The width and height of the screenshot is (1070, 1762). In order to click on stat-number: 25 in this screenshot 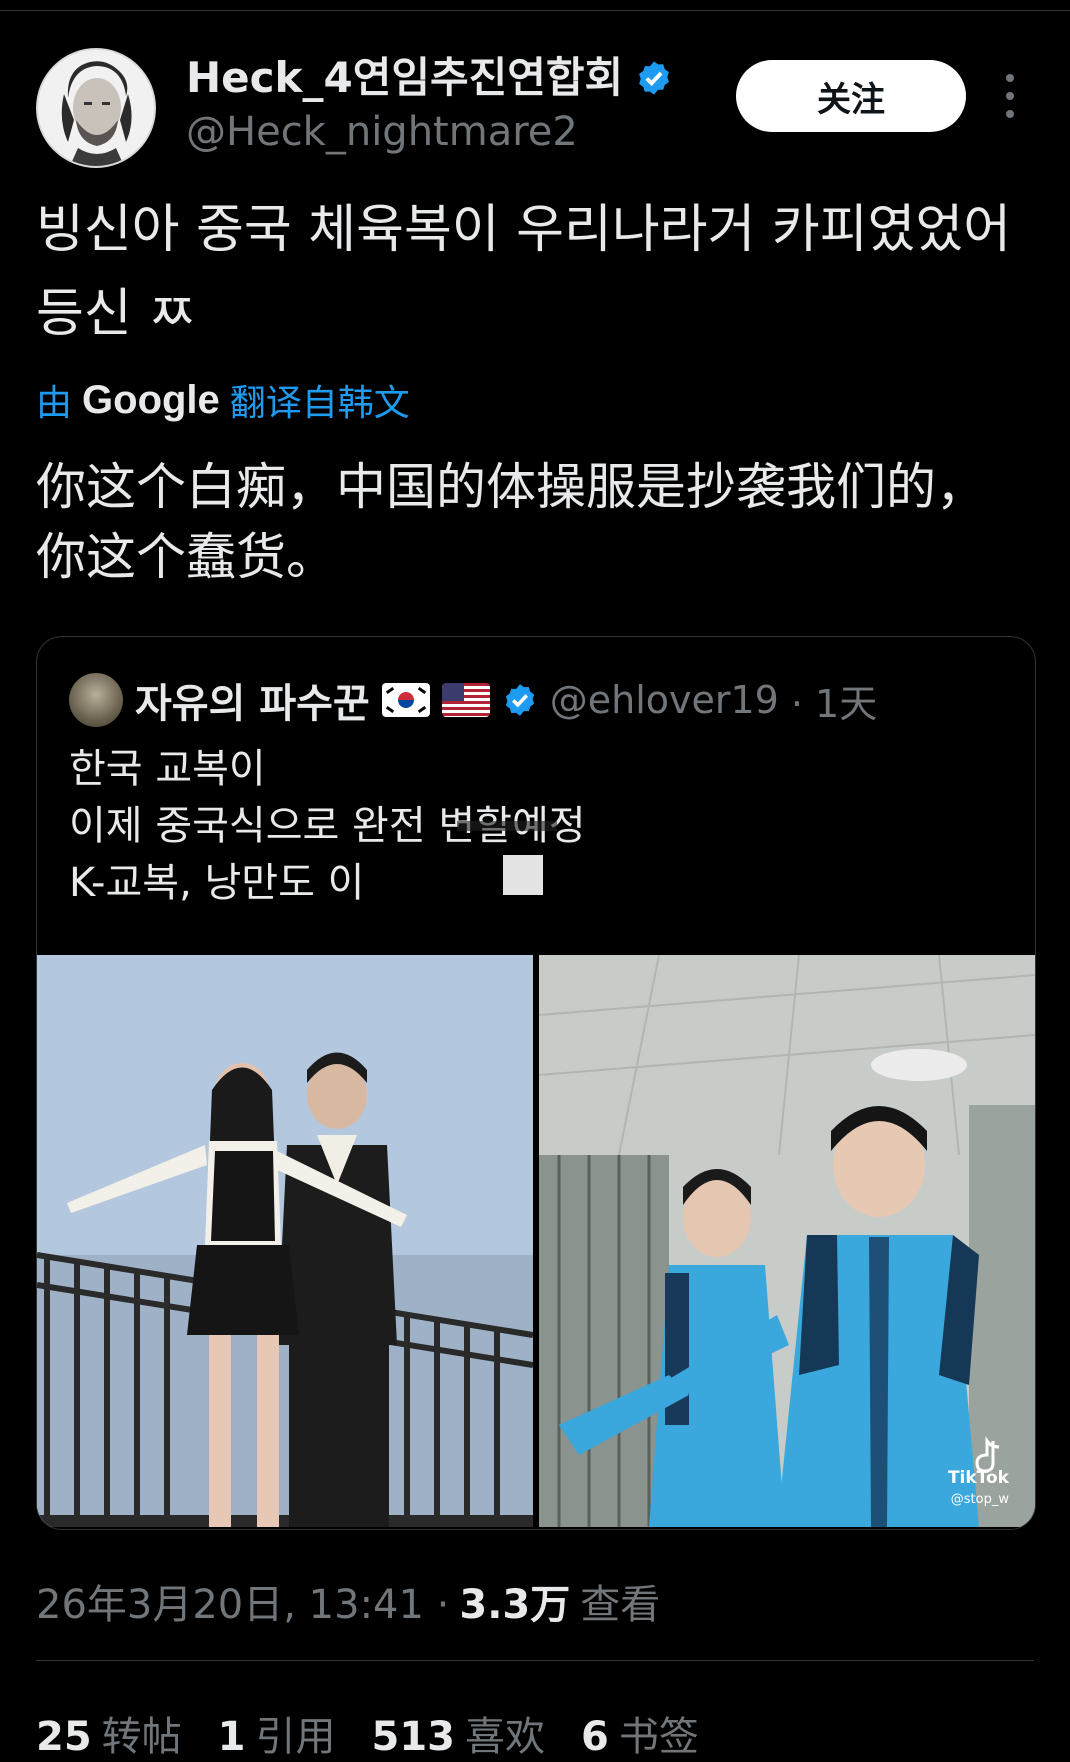, I will do `click(64, 1737)`.